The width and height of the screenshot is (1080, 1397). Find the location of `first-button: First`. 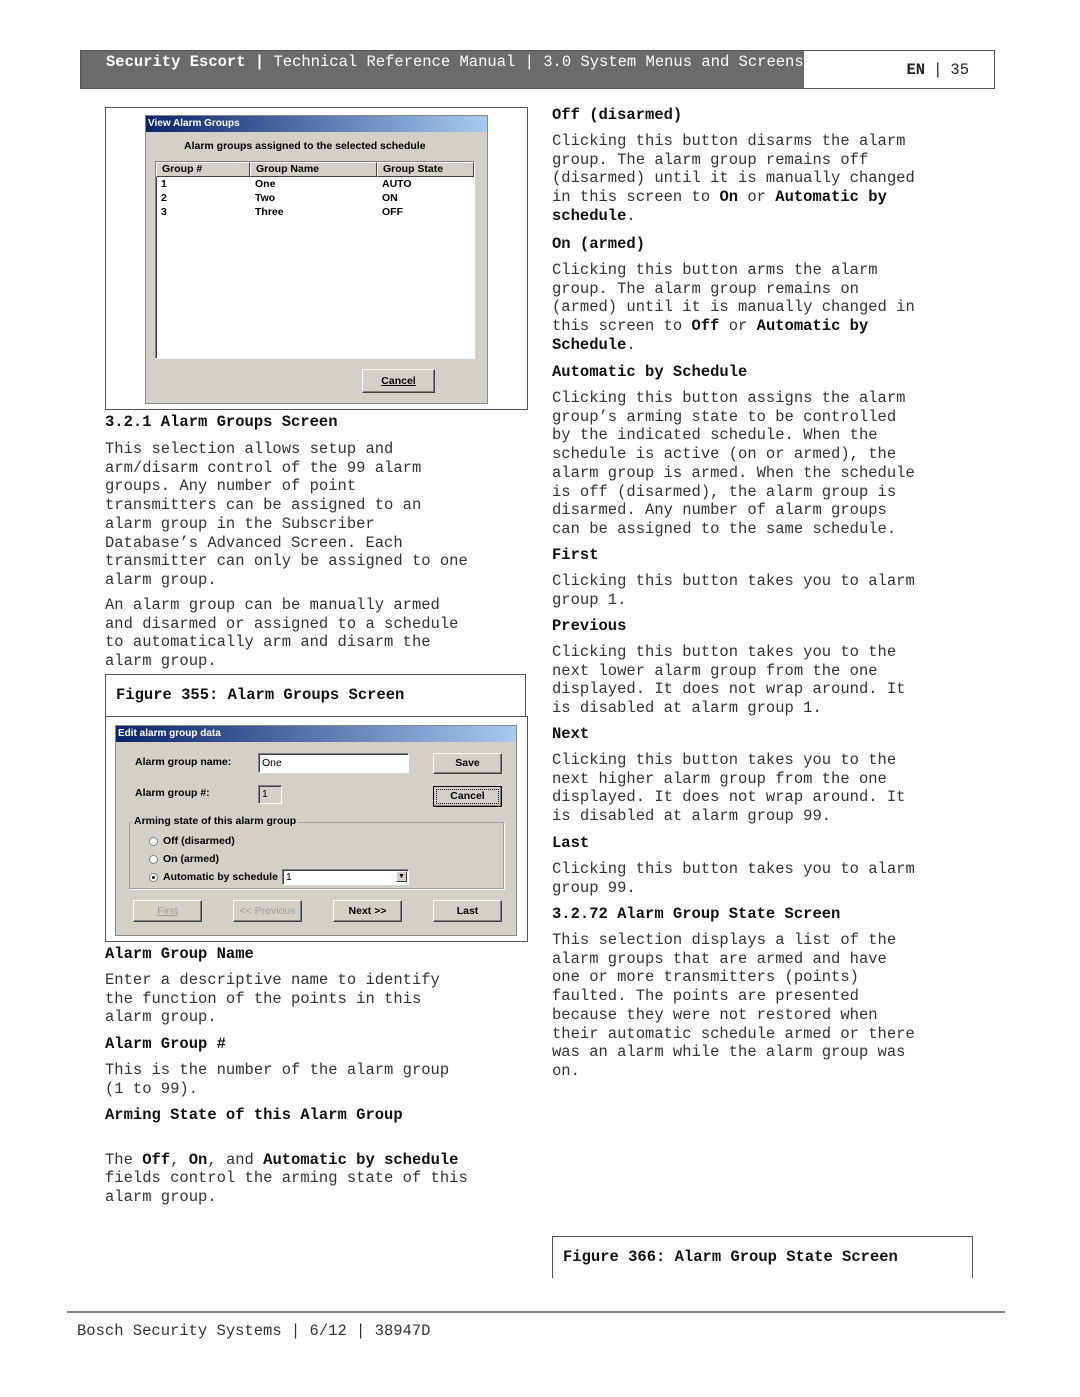

first-button: First is located at coordinates (167, 911).